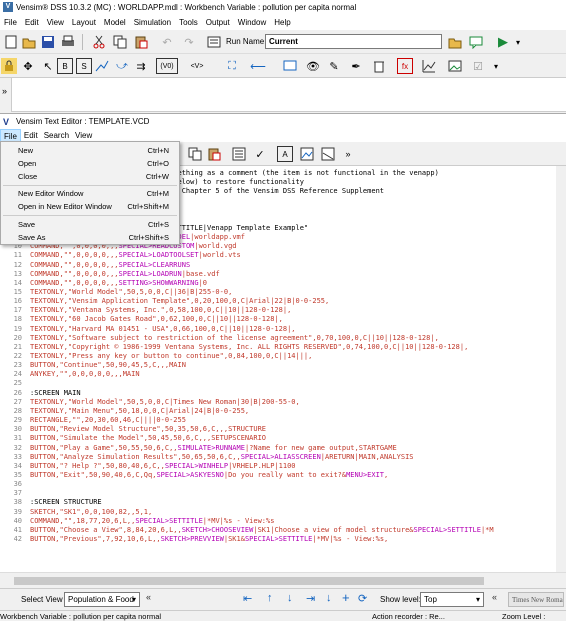 The height and width of the screenshot is (621, 566). What do you see at coordinates (188, 22) in the screenshot?
I see `menu-tools: Tools` at bounding box center [188, 22].